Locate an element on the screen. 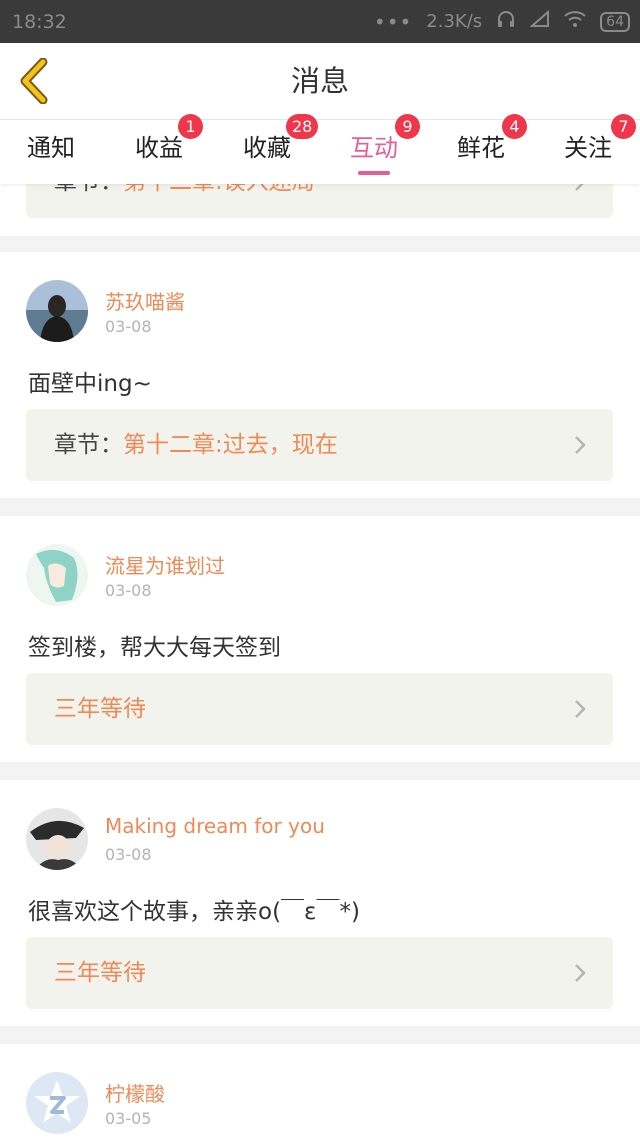 This screenshot has height=1138, width=640. tab-label: 关注 is located at coordinates (588, 148).